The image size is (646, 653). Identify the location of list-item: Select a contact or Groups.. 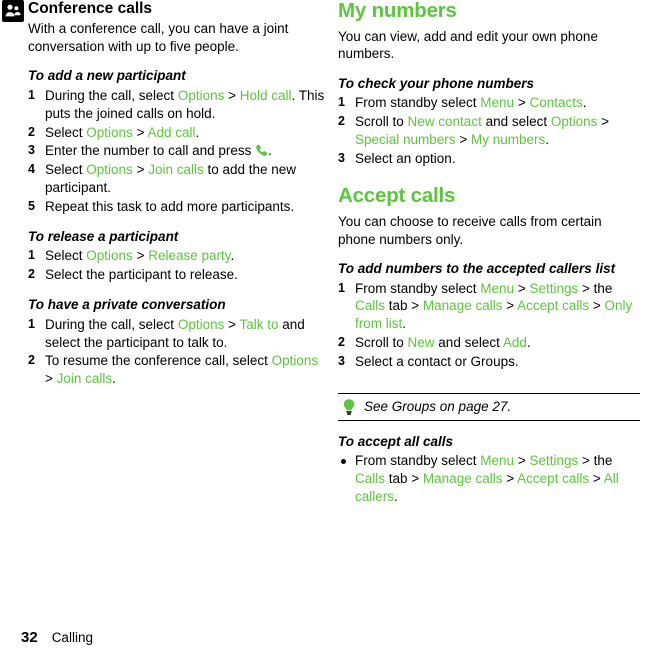
(428, 361).